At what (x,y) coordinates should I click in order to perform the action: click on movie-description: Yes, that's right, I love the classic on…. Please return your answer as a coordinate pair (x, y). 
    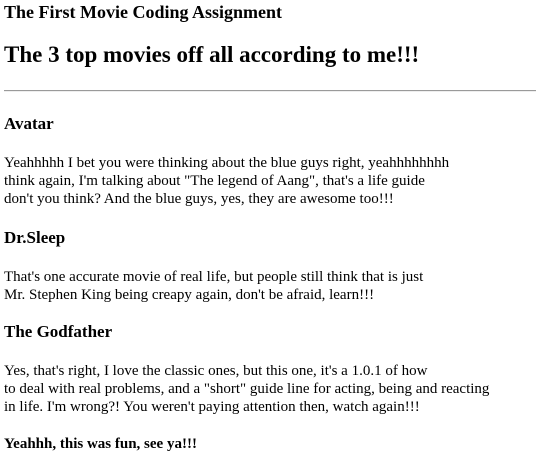
    Looking at the image, I should click on (247, 389).